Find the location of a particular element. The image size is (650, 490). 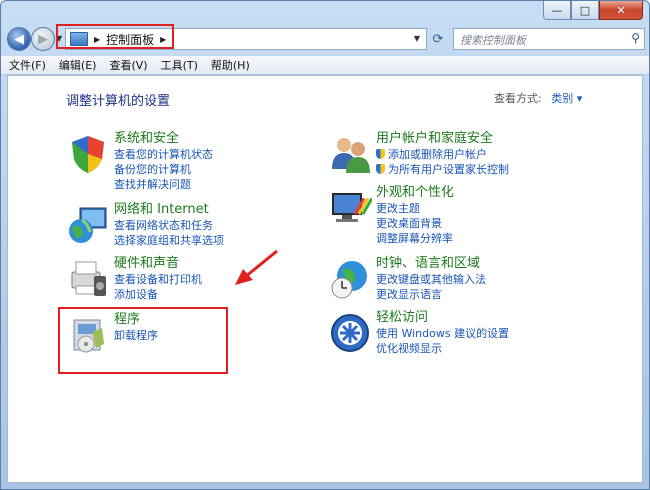

link-add-remove-accounts: 添加或删除用户帐户 is located at coordinates (442, 154).